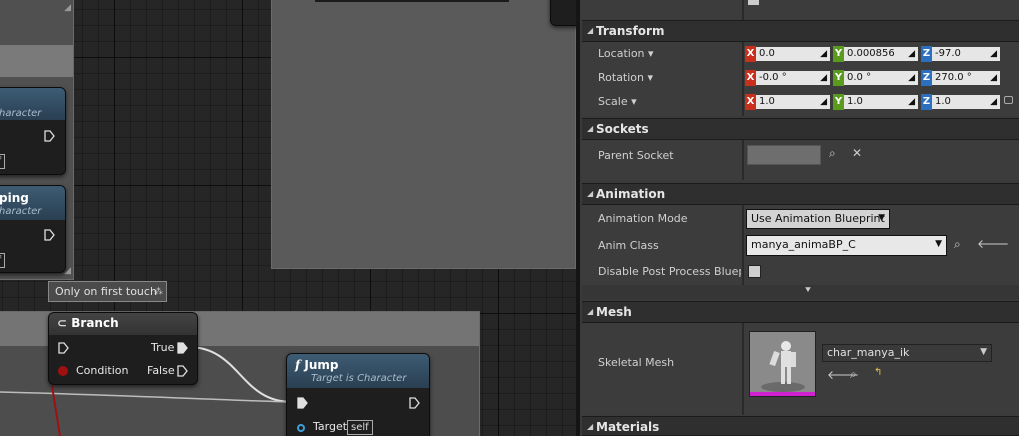 Image resolution: width=1019 pixels, height=436 pixels. What do you see at coordinates (182, 371) in the screenshot?
I see `exec-false-pin-icon` at bounding box center [182, 371].